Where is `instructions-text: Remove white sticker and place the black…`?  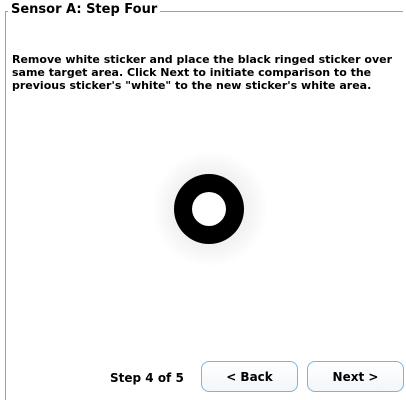 instructions-text: Remove white sticker and place the black… is located at coordinates (202, 72).